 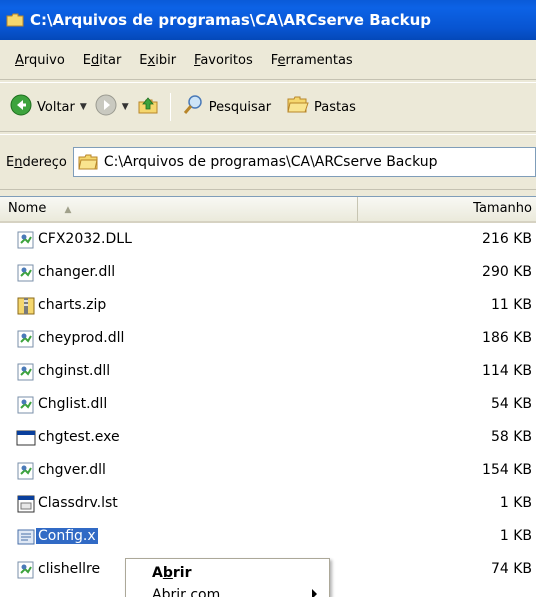 I want to click on menu-ferramentas: Ferramentas, so click(x=312, y=60).